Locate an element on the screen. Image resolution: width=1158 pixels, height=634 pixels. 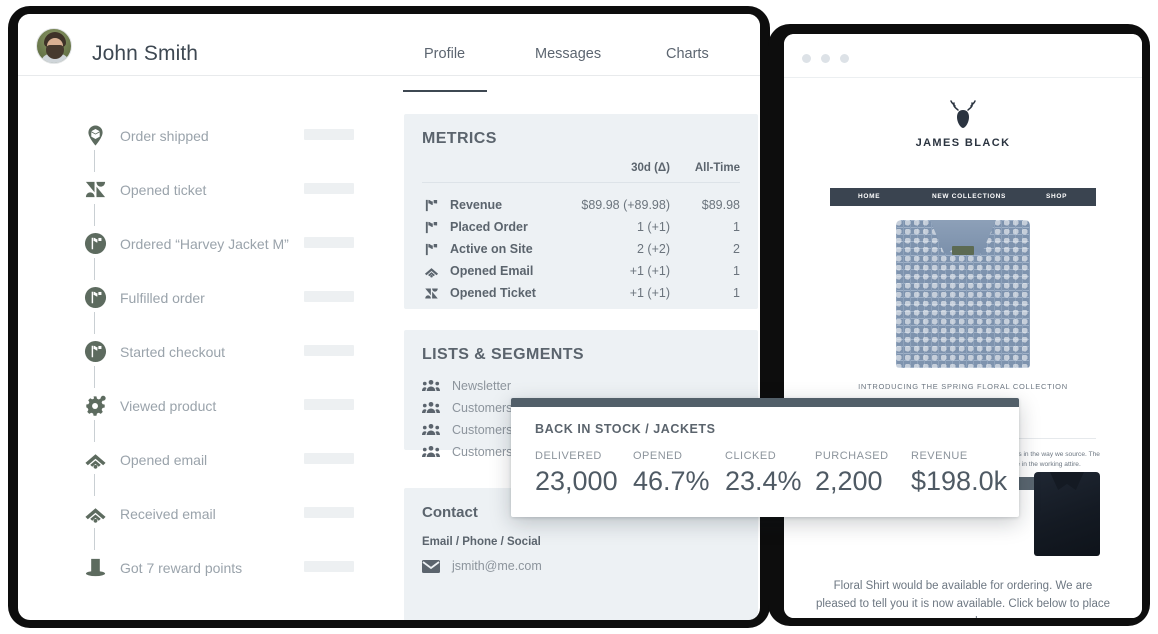
timeline-item: Started checkout is located at coordinates (202, 359).